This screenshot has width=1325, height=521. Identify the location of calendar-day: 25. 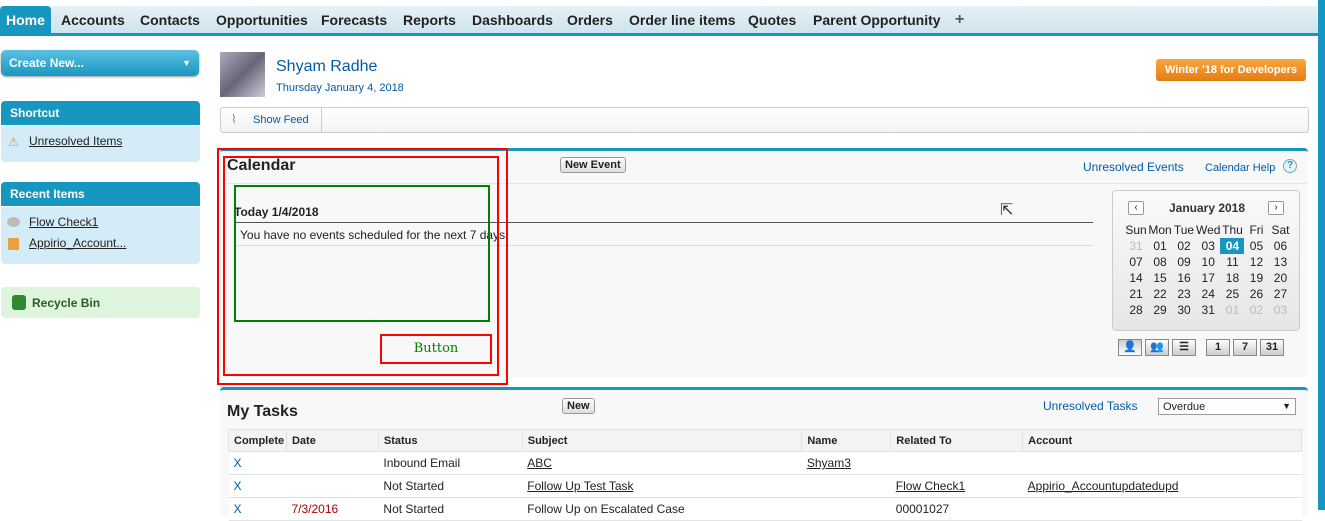
(1232, 294).